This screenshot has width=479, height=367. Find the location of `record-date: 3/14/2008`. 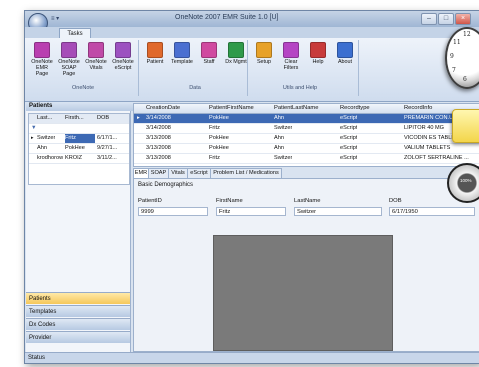

record-date: 3/14/2008 is located at coordinates (158, 118).